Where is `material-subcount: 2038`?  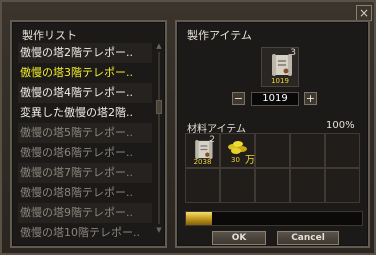 material-subcount: 2038 is located at coordinates (202, 162).